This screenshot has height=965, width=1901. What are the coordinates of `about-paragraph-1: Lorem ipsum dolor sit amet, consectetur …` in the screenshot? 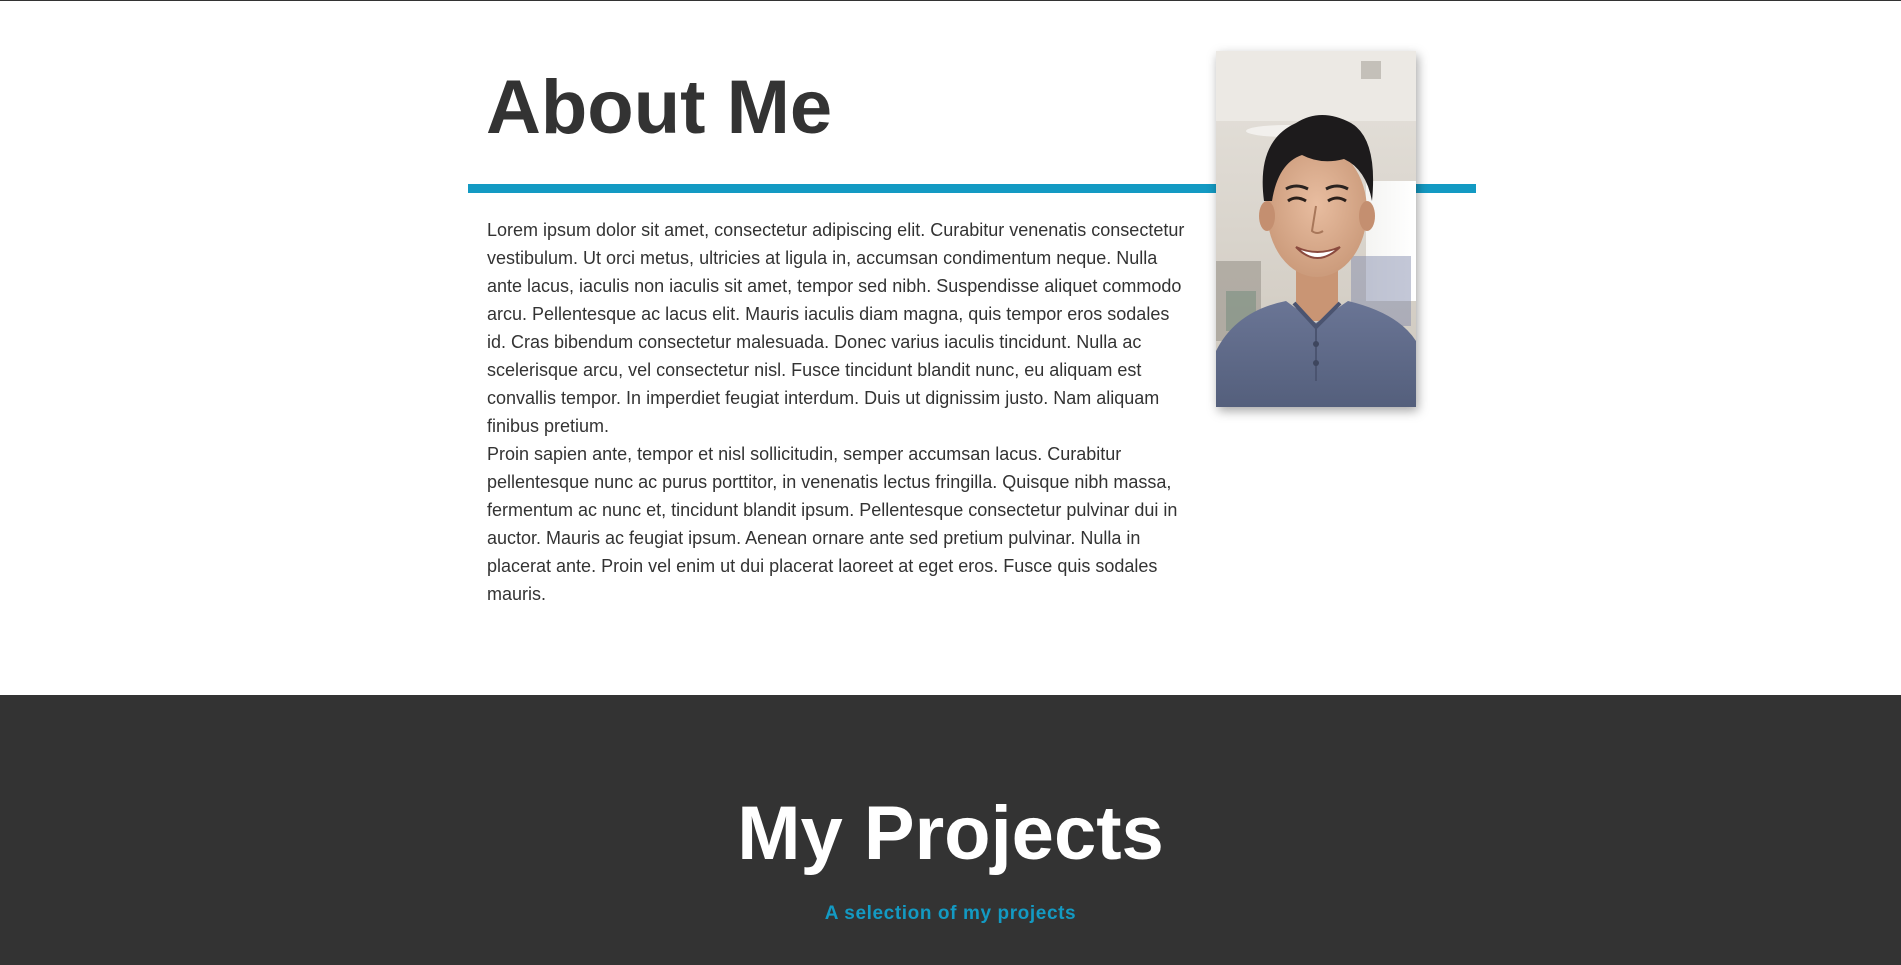 It's located at (836, 328).